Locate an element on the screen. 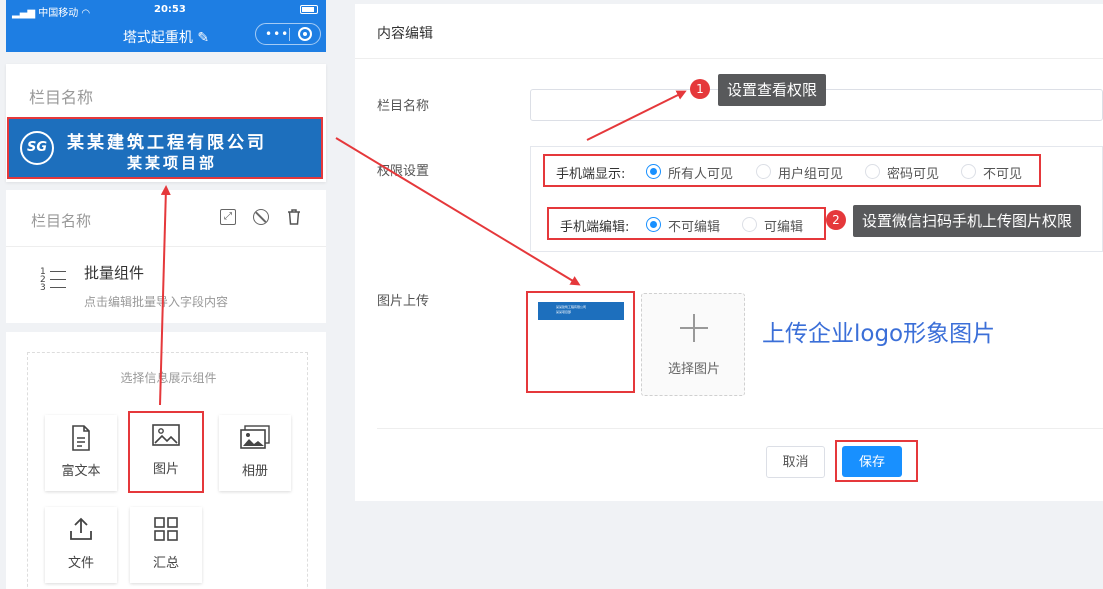 The width and height of the screenshot is (1103, 589). annotation-tip-1: 设置查看权限 is located at coordinates (772, 90).